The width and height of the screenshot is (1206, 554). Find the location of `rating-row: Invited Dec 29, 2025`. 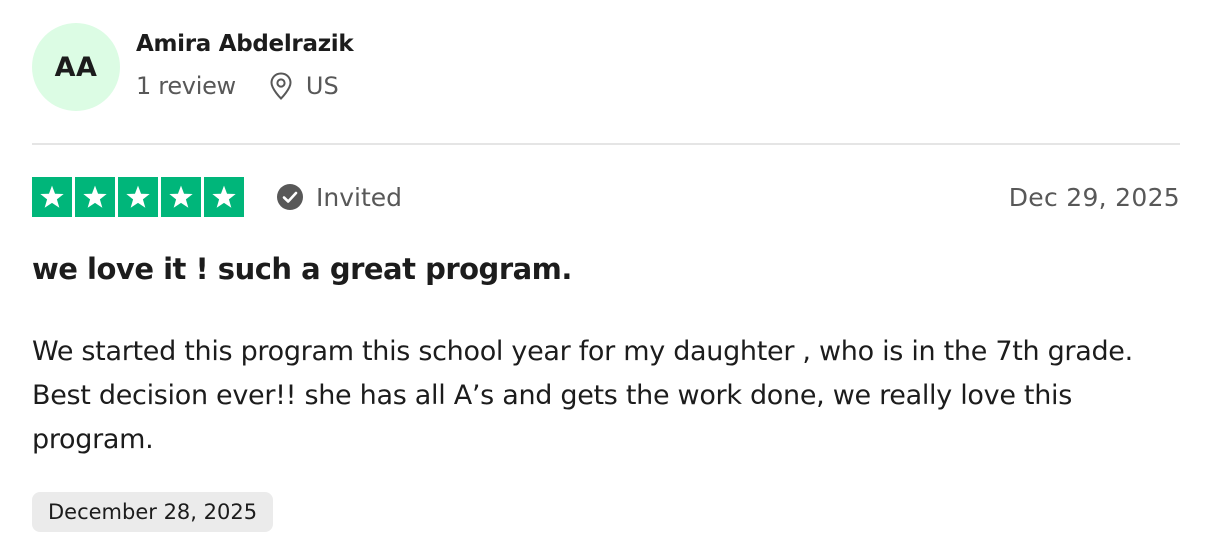

rating-row: Invited Dec 29, 2025 is located at coordinates (606, 197).